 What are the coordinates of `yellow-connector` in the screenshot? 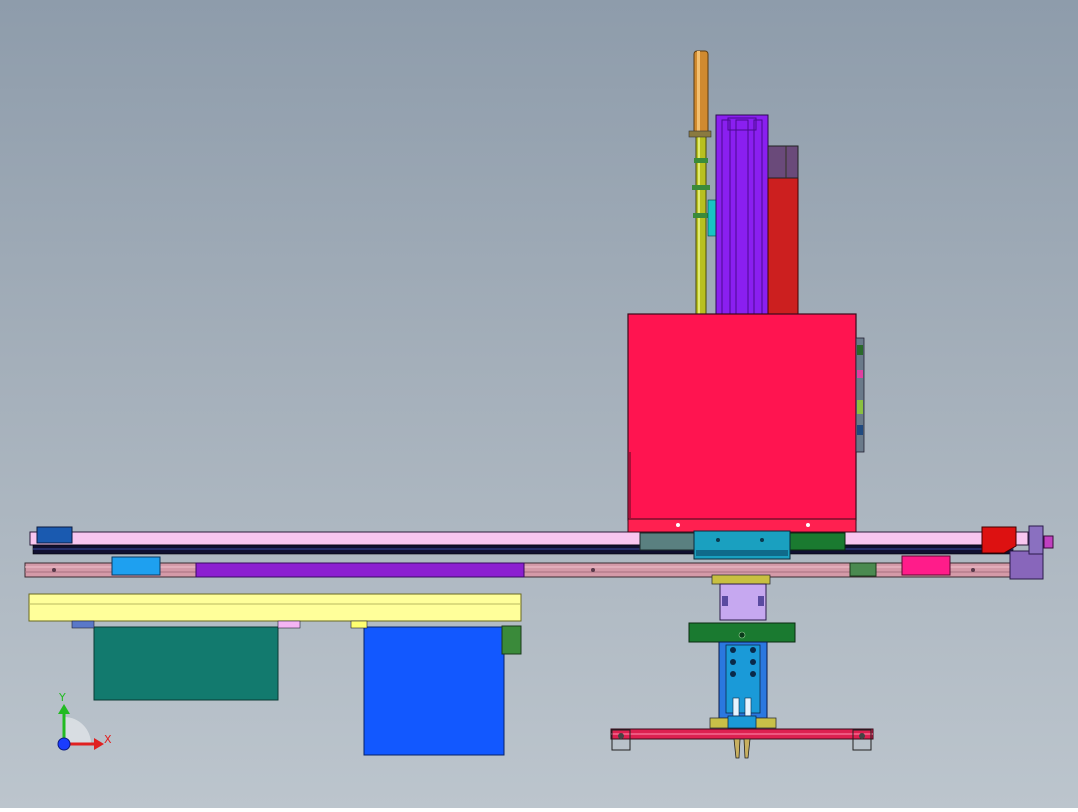 It's located at (741, 579).